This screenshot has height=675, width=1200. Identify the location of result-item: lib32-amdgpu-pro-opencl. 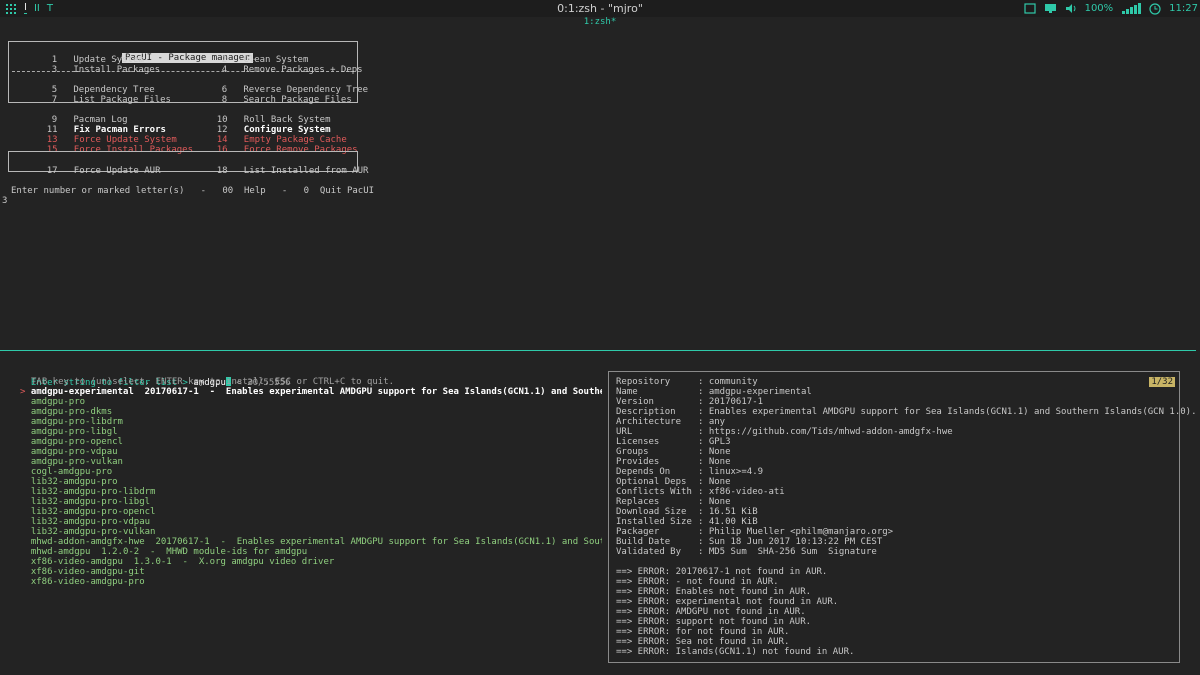
(311, 512).